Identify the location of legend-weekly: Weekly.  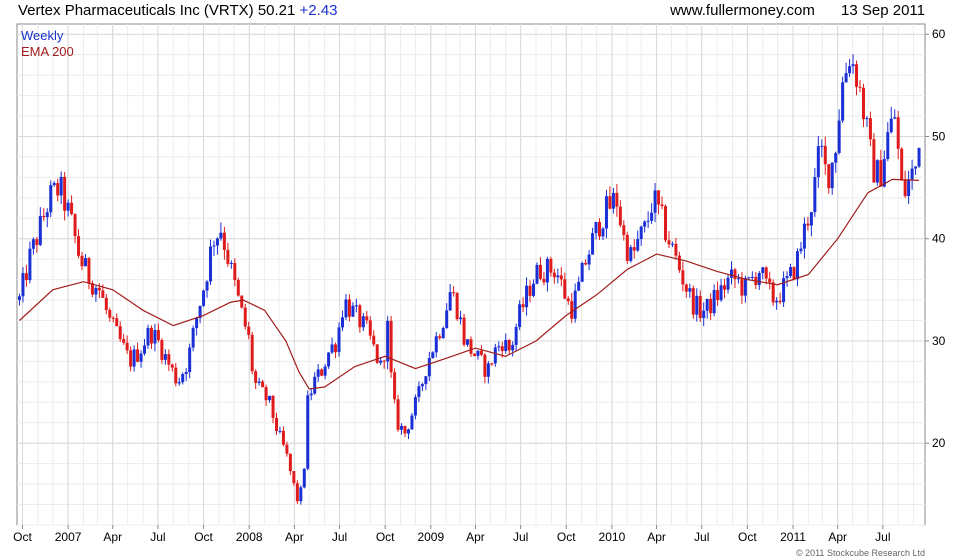
(42, 35).